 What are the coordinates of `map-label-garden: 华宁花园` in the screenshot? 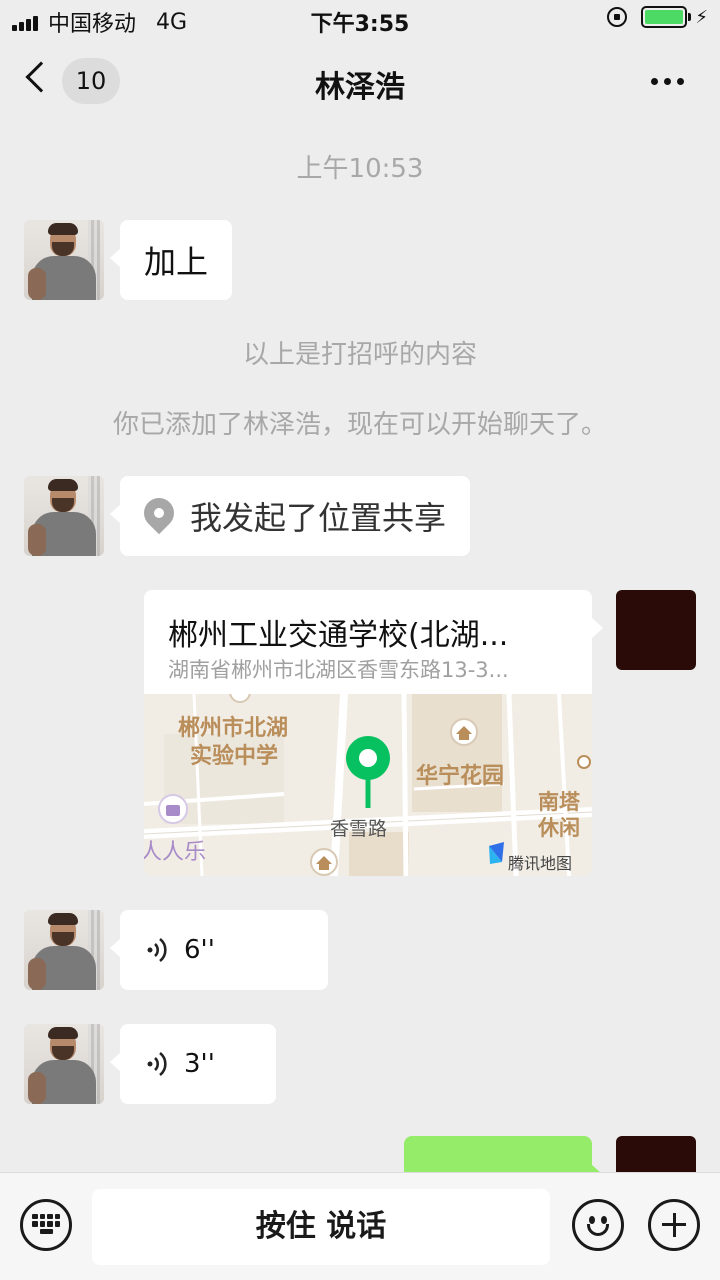 It's located at (460, 776).